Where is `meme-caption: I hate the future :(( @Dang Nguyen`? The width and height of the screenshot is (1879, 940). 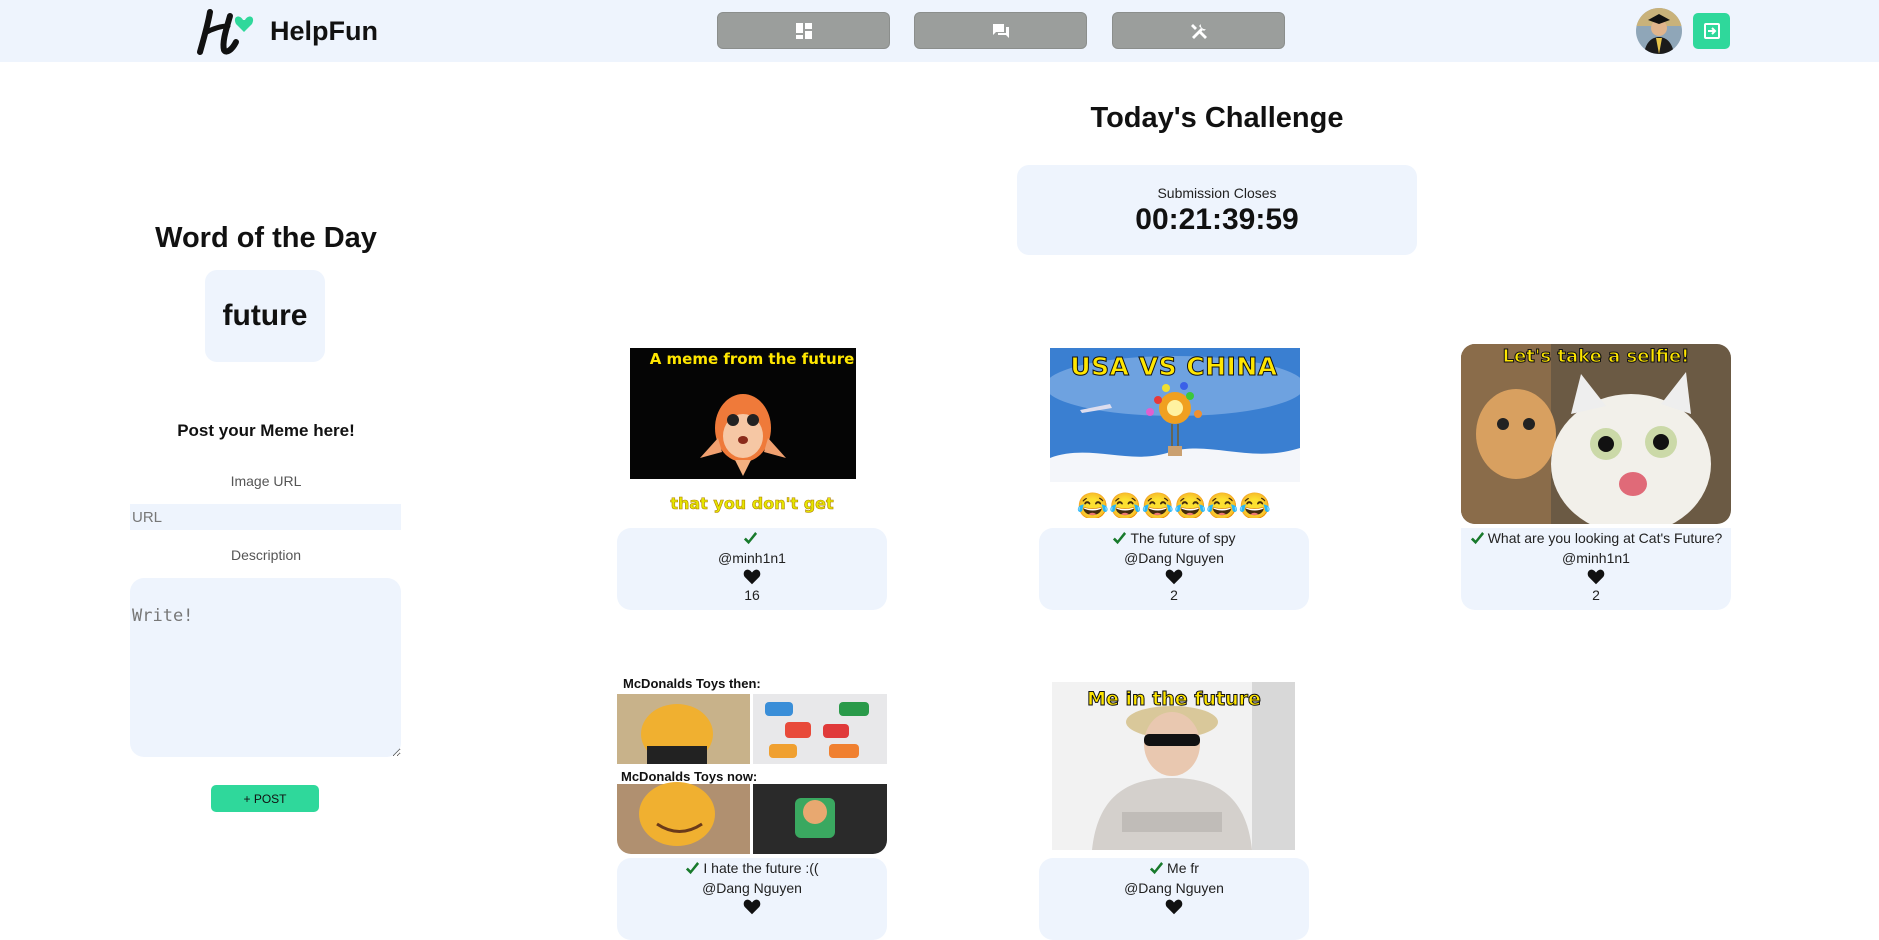 meme-caption: I hate the future :(( @Dang Nguyen is located at coordinates (752, 899).